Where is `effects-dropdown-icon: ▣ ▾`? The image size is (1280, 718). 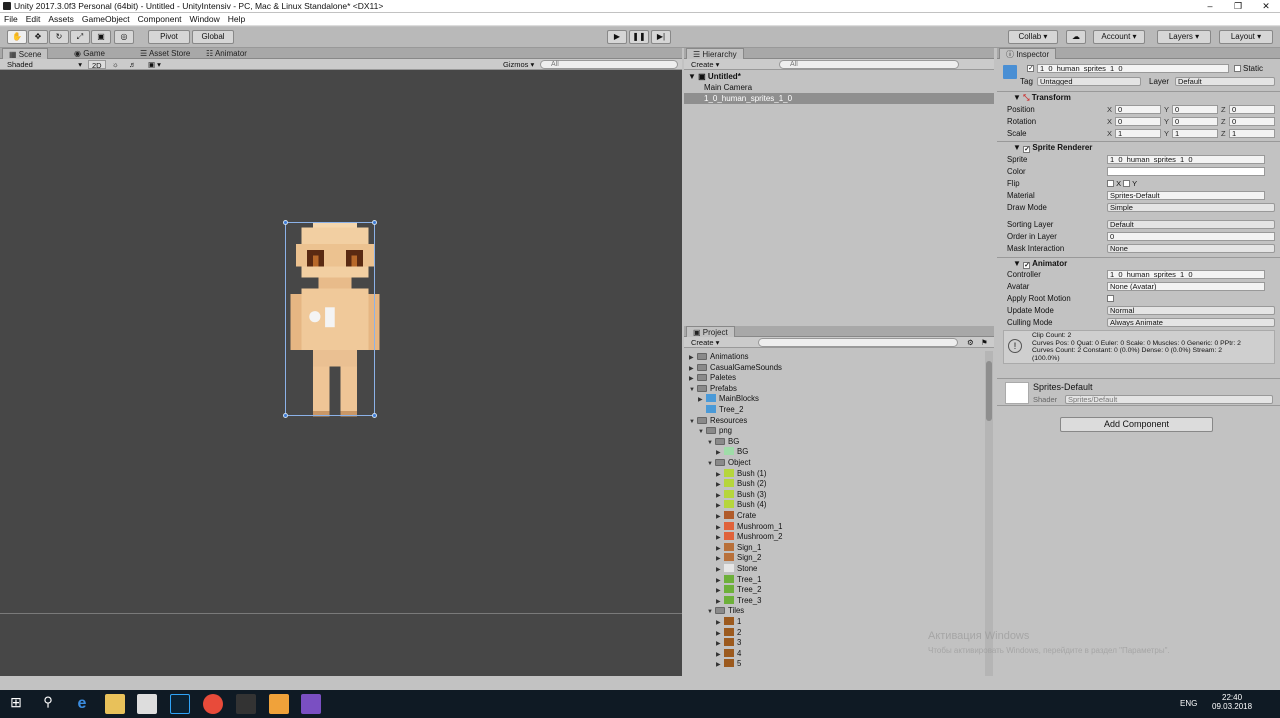 effects-dropdown-icon: ▣ ▾ is located at coordinates (154, 64).